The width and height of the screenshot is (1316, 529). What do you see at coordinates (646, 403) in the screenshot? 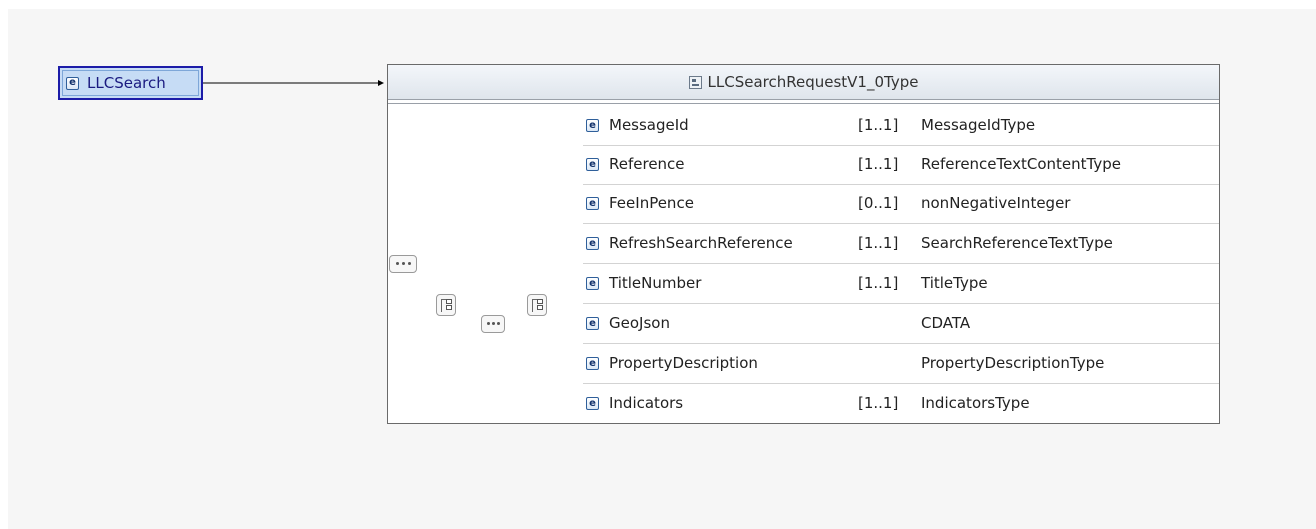
I see `child-element-name: Indicators` at bounding box center [646, 403].